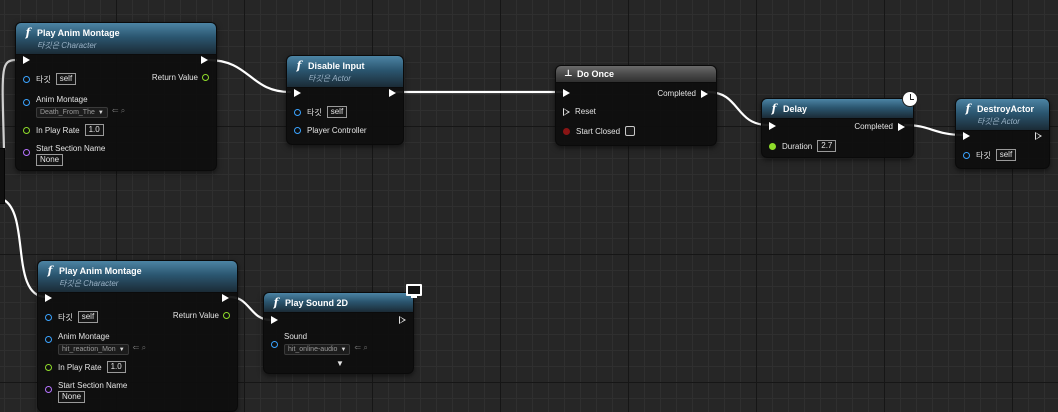  I want to click on reset-exec-pin, so click(566, 111).